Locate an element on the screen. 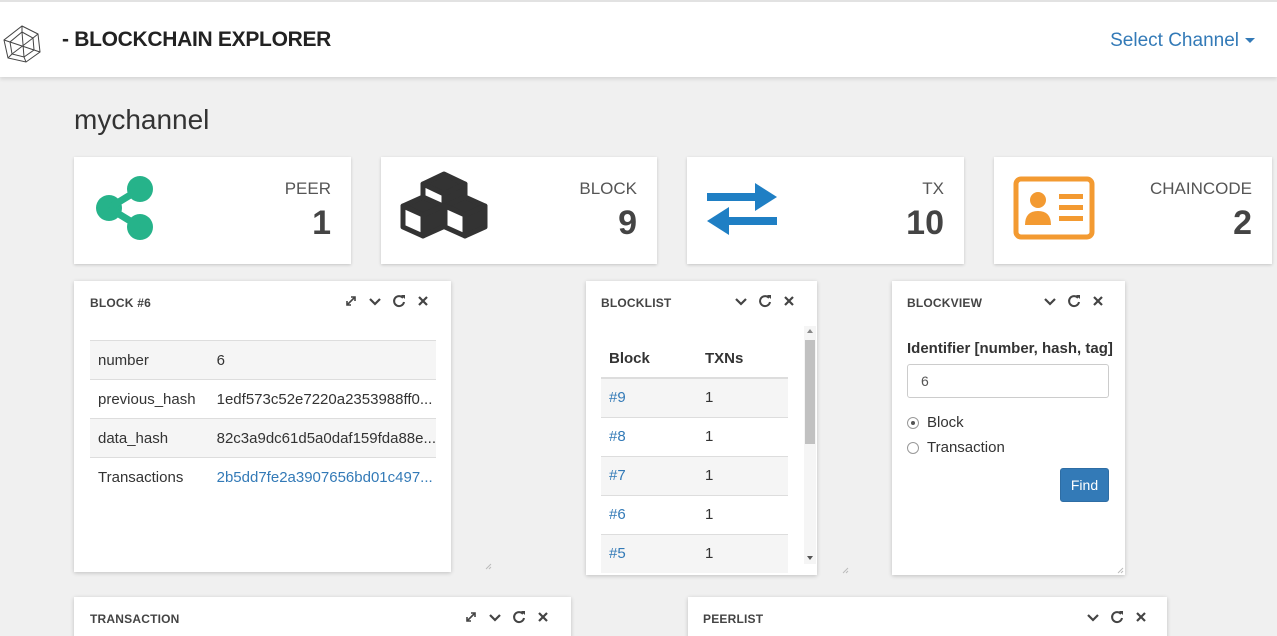  block-link: #5 is located at coordinates (649, 553).